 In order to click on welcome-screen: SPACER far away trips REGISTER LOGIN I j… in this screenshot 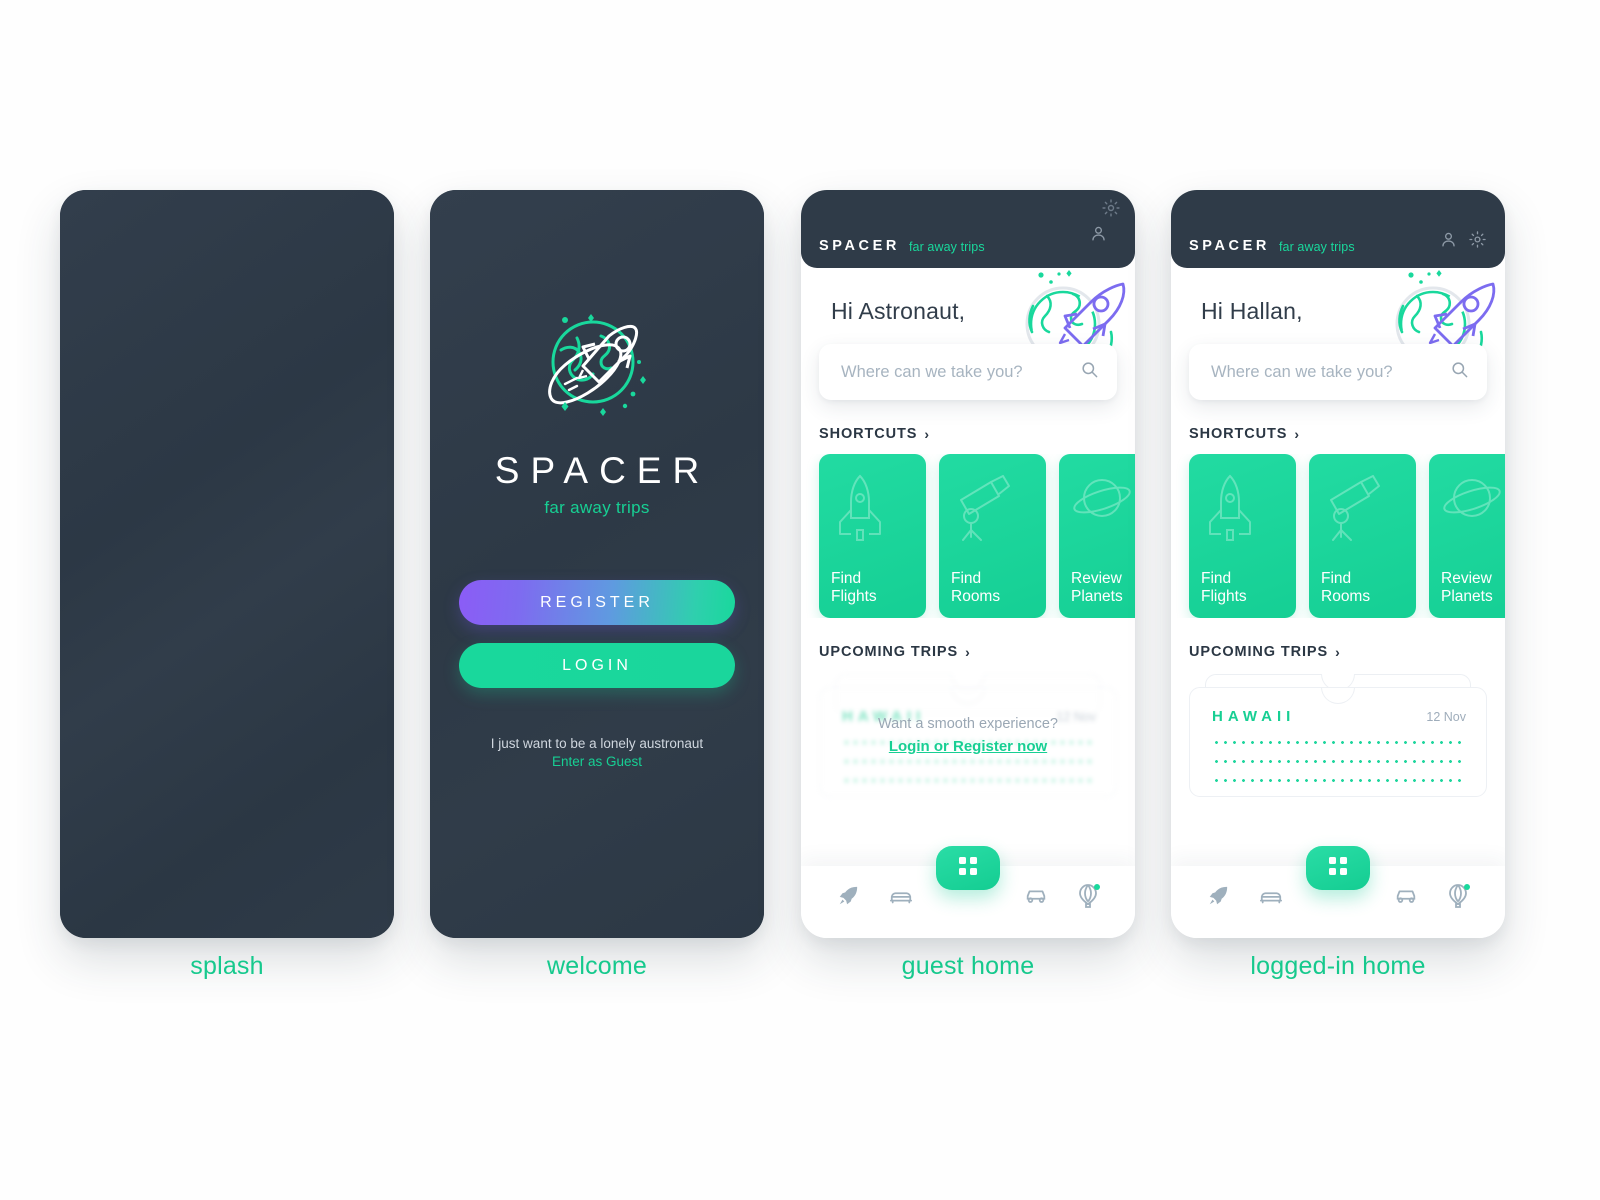, I will do `click(597, 564)`.